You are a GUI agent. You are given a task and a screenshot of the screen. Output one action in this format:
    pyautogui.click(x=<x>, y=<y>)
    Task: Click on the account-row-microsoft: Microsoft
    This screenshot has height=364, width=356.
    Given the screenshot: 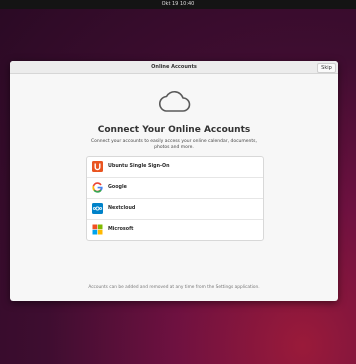 What is the action you would take?
    pyautogui.click(x=175, y=230)
    